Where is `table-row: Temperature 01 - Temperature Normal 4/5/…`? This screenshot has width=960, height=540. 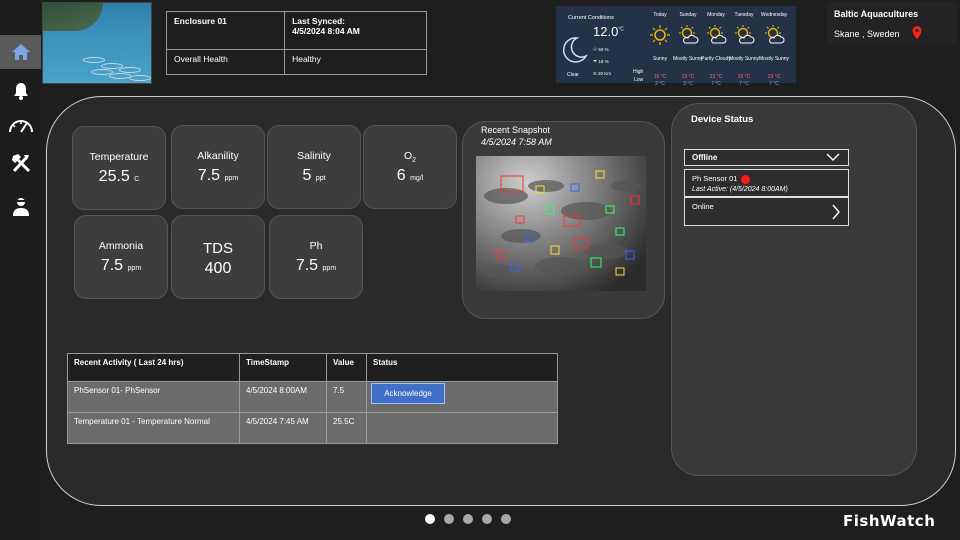
table-row: Temperature 01 - Temperature Normal 4/5/… is located at coordinates (312, 428).